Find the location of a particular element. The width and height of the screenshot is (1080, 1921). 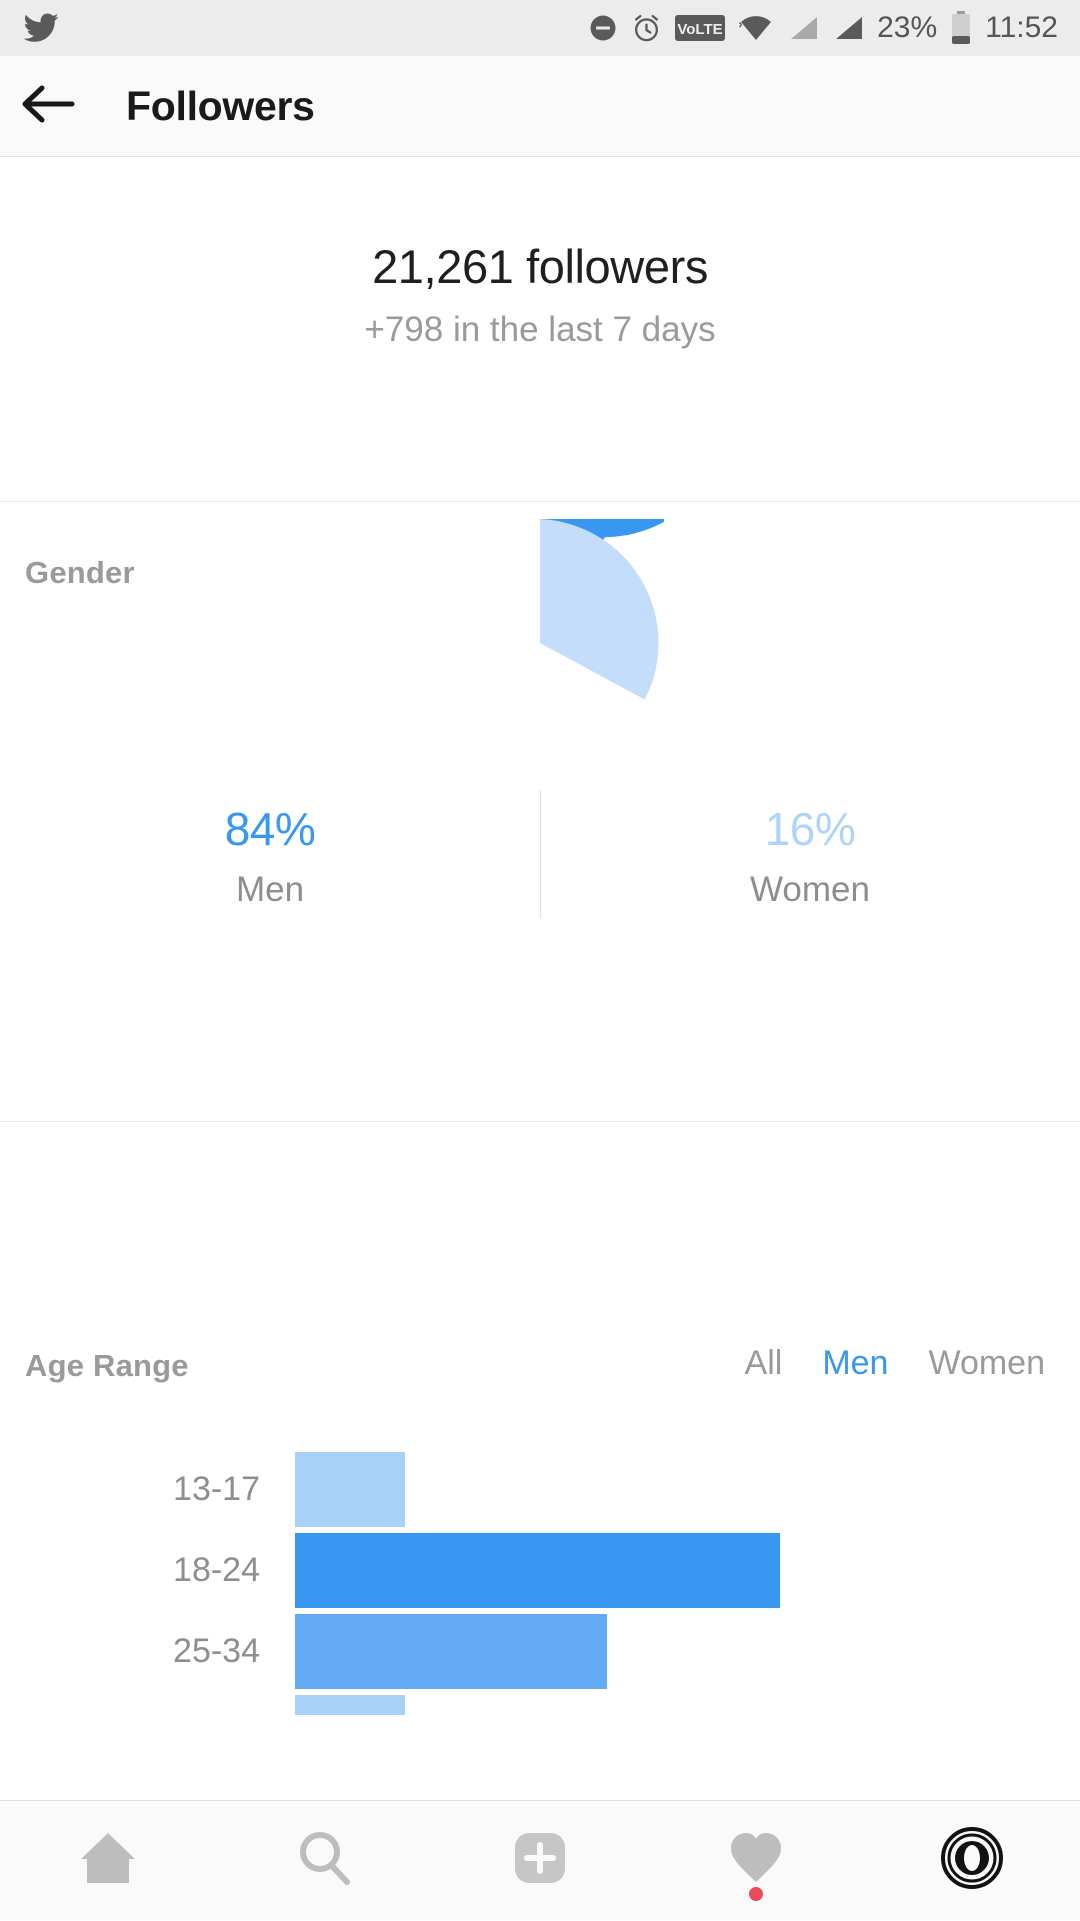

bar-category-label: 18-24 is located at coordinates (216, 1570).